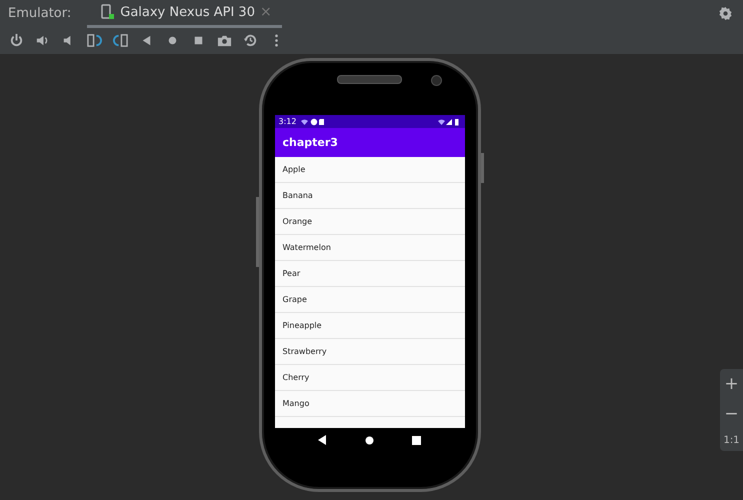  Describe the element at coordinates (369, 196) in the screenshot. I see `list-item: Banana` at that location.